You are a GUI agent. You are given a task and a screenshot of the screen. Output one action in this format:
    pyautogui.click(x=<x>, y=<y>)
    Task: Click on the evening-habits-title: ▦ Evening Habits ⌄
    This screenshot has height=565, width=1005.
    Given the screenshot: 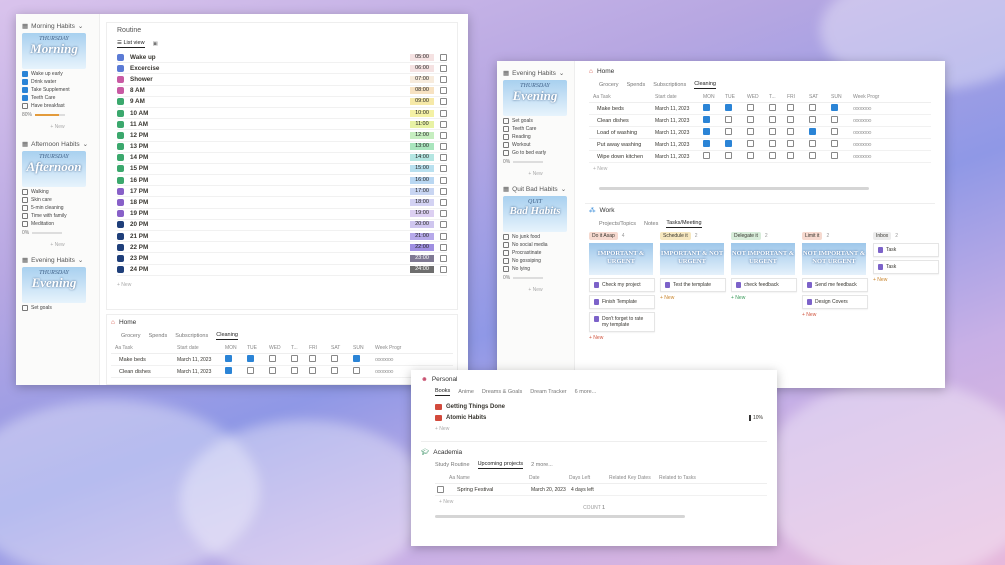 What is the action you would take?
    pyautogui.click(x=57, y=260)
    